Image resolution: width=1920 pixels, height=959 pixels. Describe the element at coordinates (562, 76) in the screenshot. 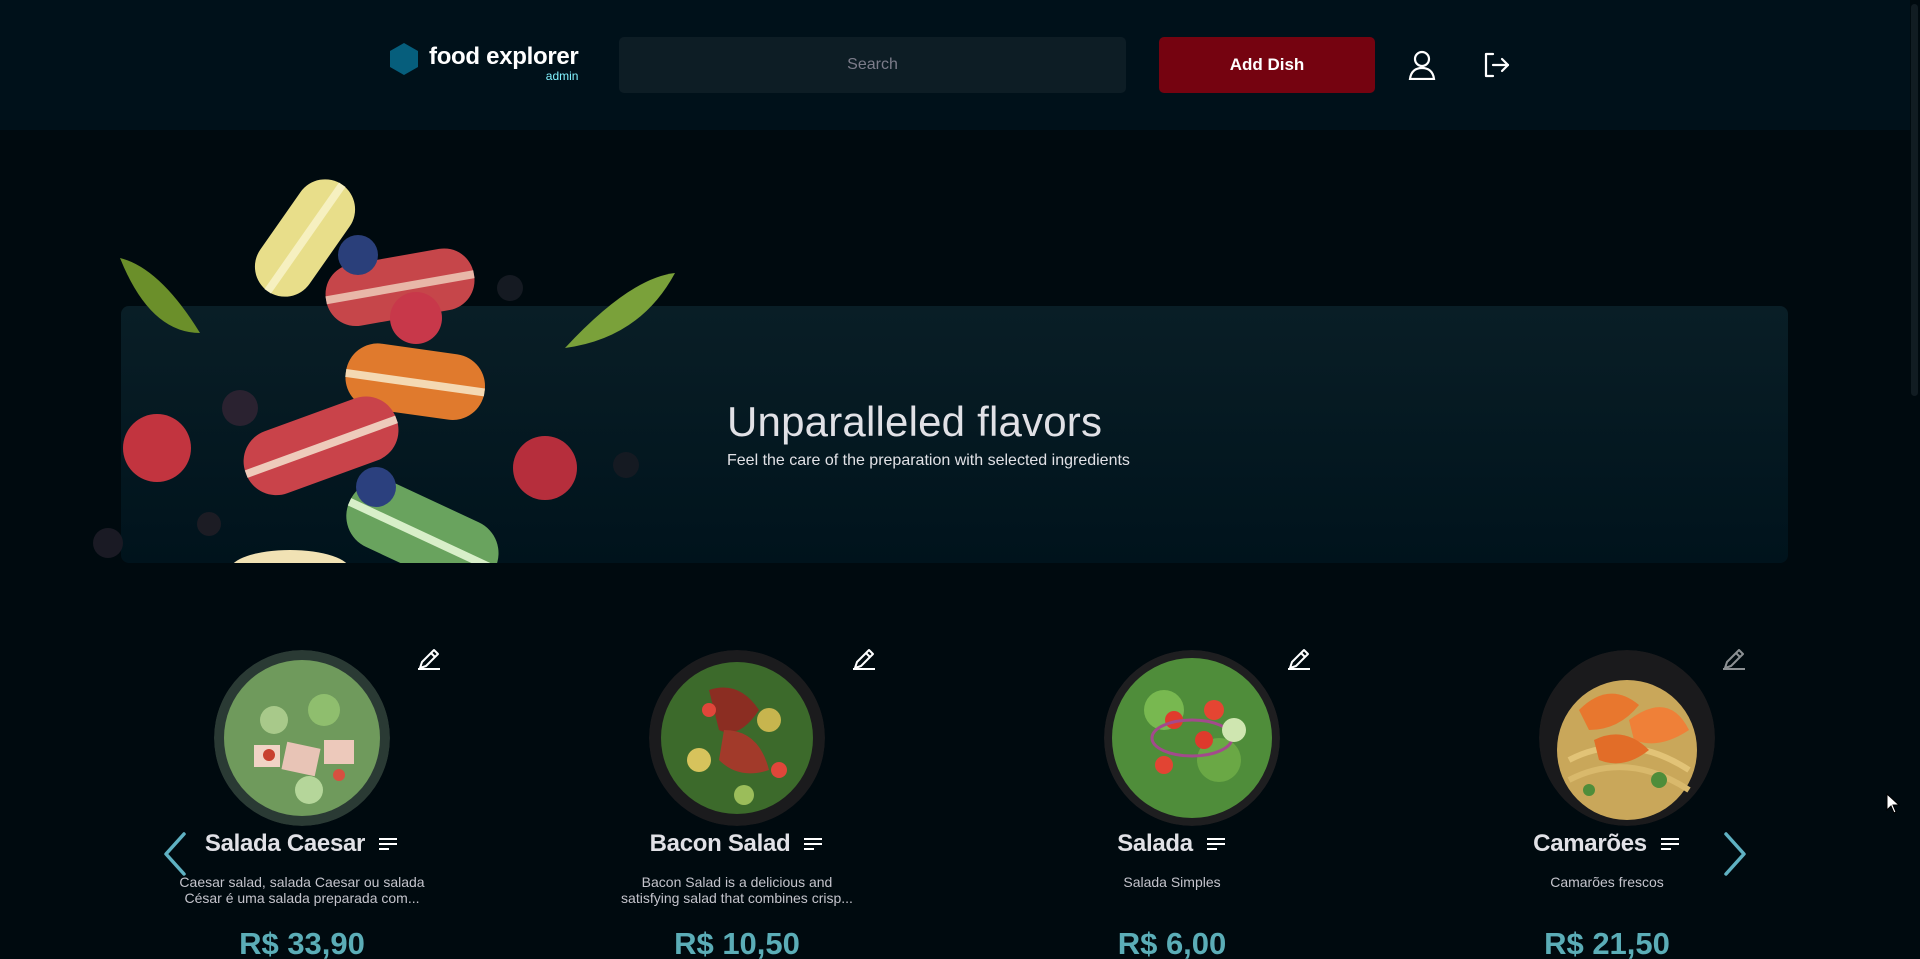

I see `logo-admin-badge: admin` at that location.